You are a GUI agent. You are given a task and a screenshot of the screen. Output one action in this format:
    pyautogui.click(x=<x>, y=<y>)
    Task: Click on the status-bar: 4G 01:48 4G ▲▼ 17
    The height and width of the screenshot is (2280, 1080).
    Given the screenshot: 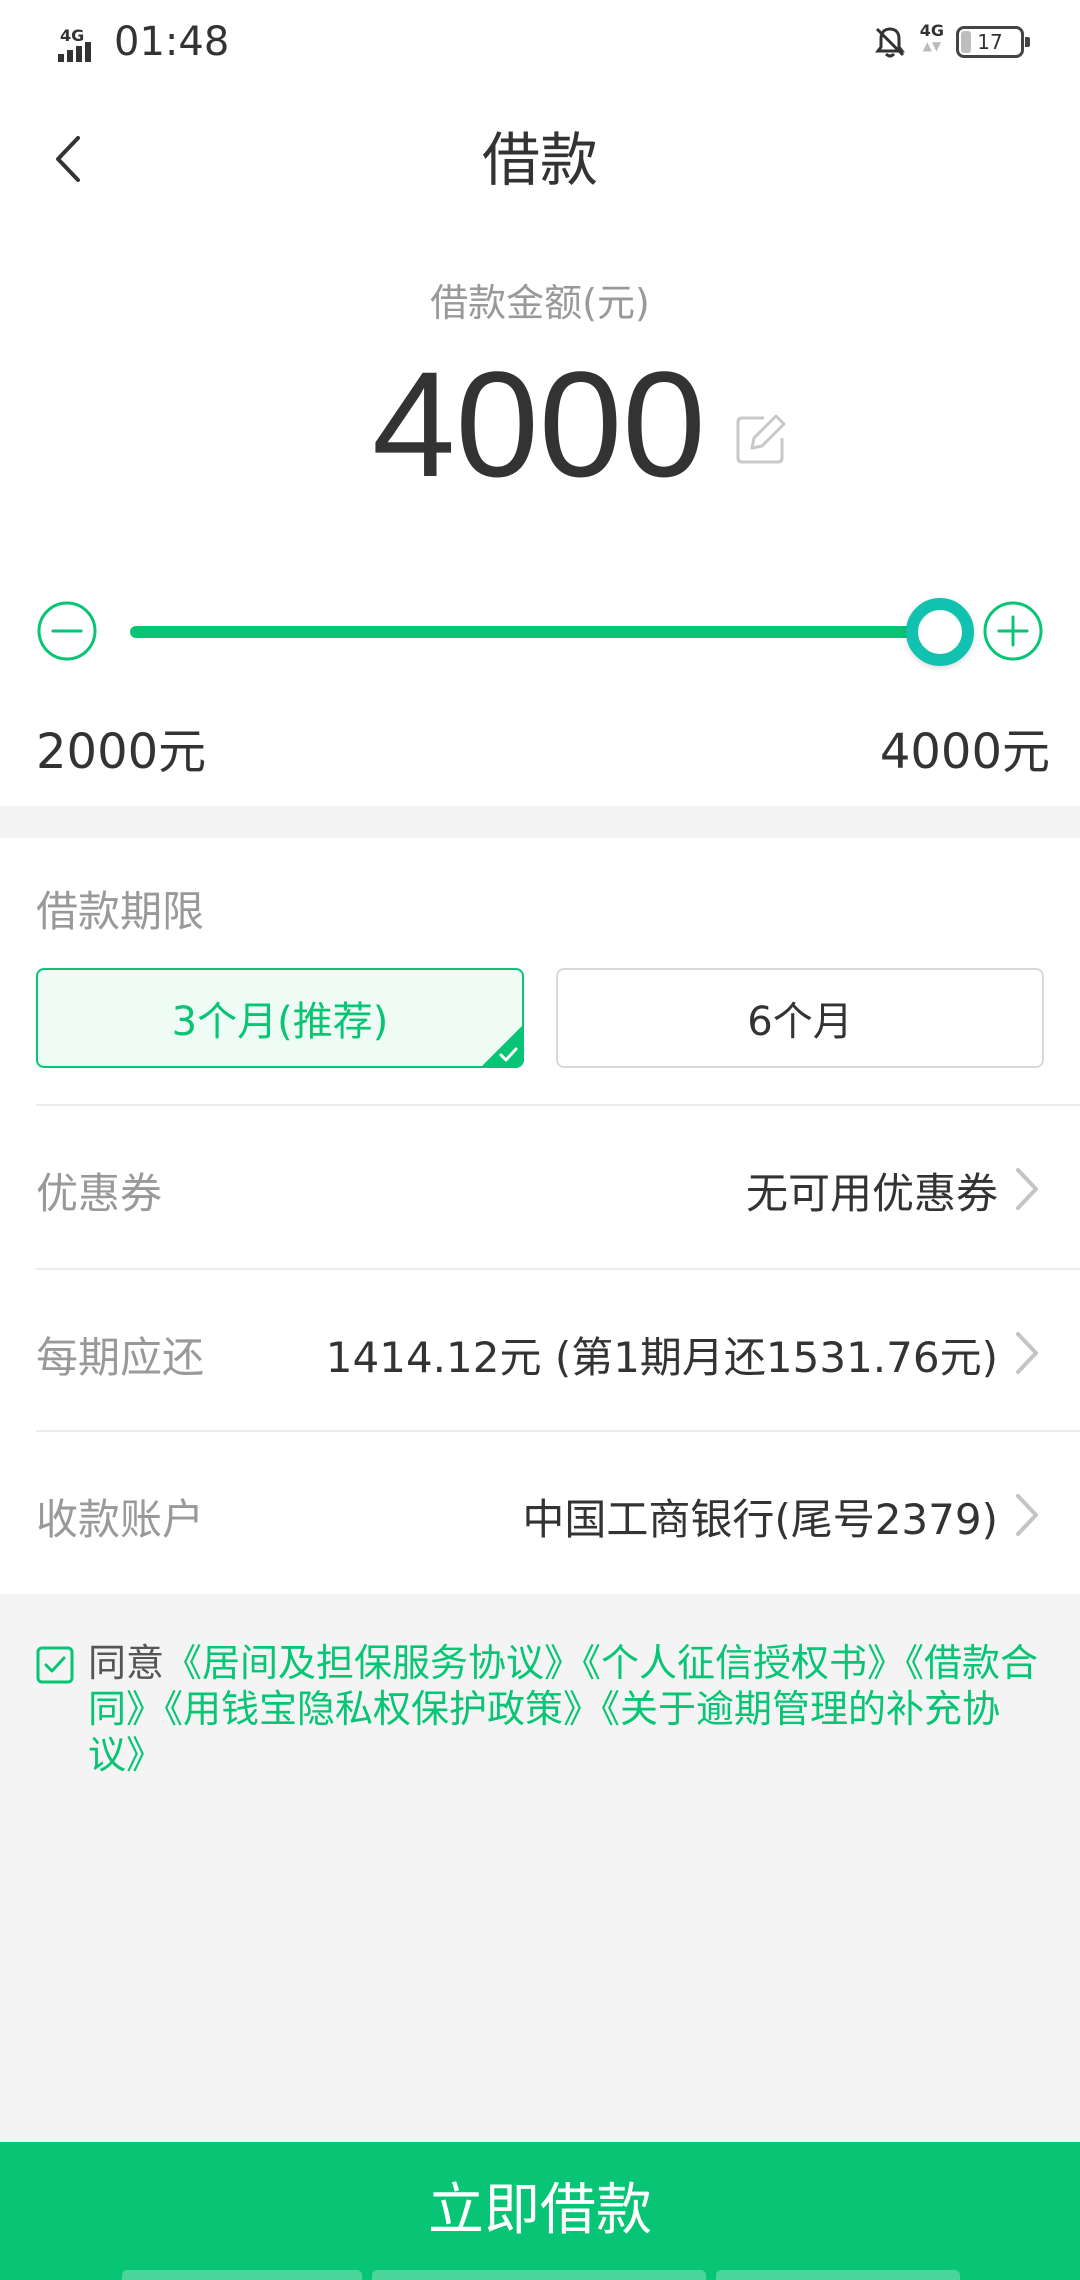 What is the action you would take?
    pyautogui.click(x=540, y=42)
    